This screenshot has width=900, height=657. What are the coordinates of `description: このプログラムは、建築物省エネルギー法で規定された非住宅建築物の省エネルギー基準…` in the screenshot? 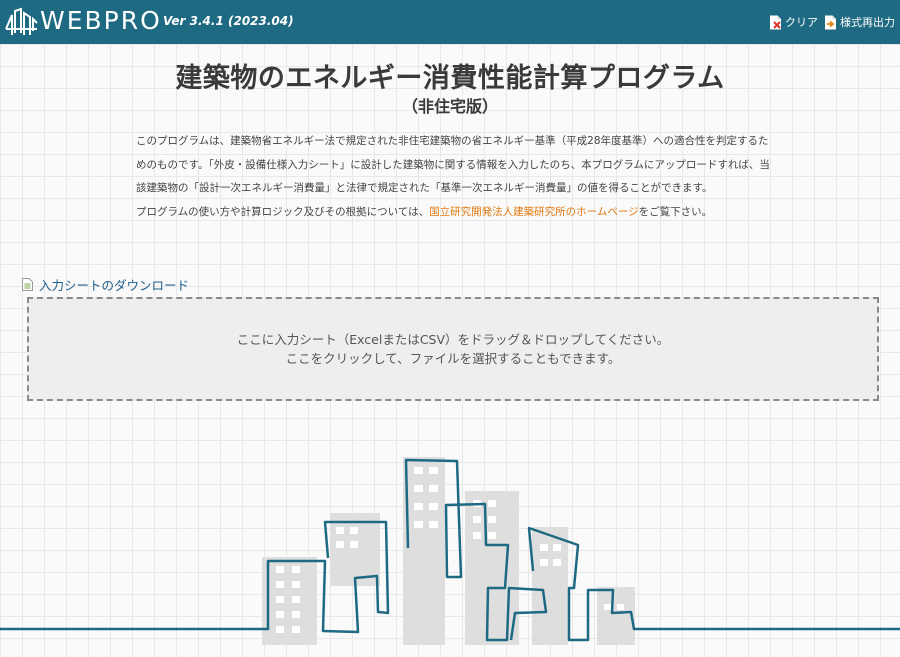 It's located at (454, 177).